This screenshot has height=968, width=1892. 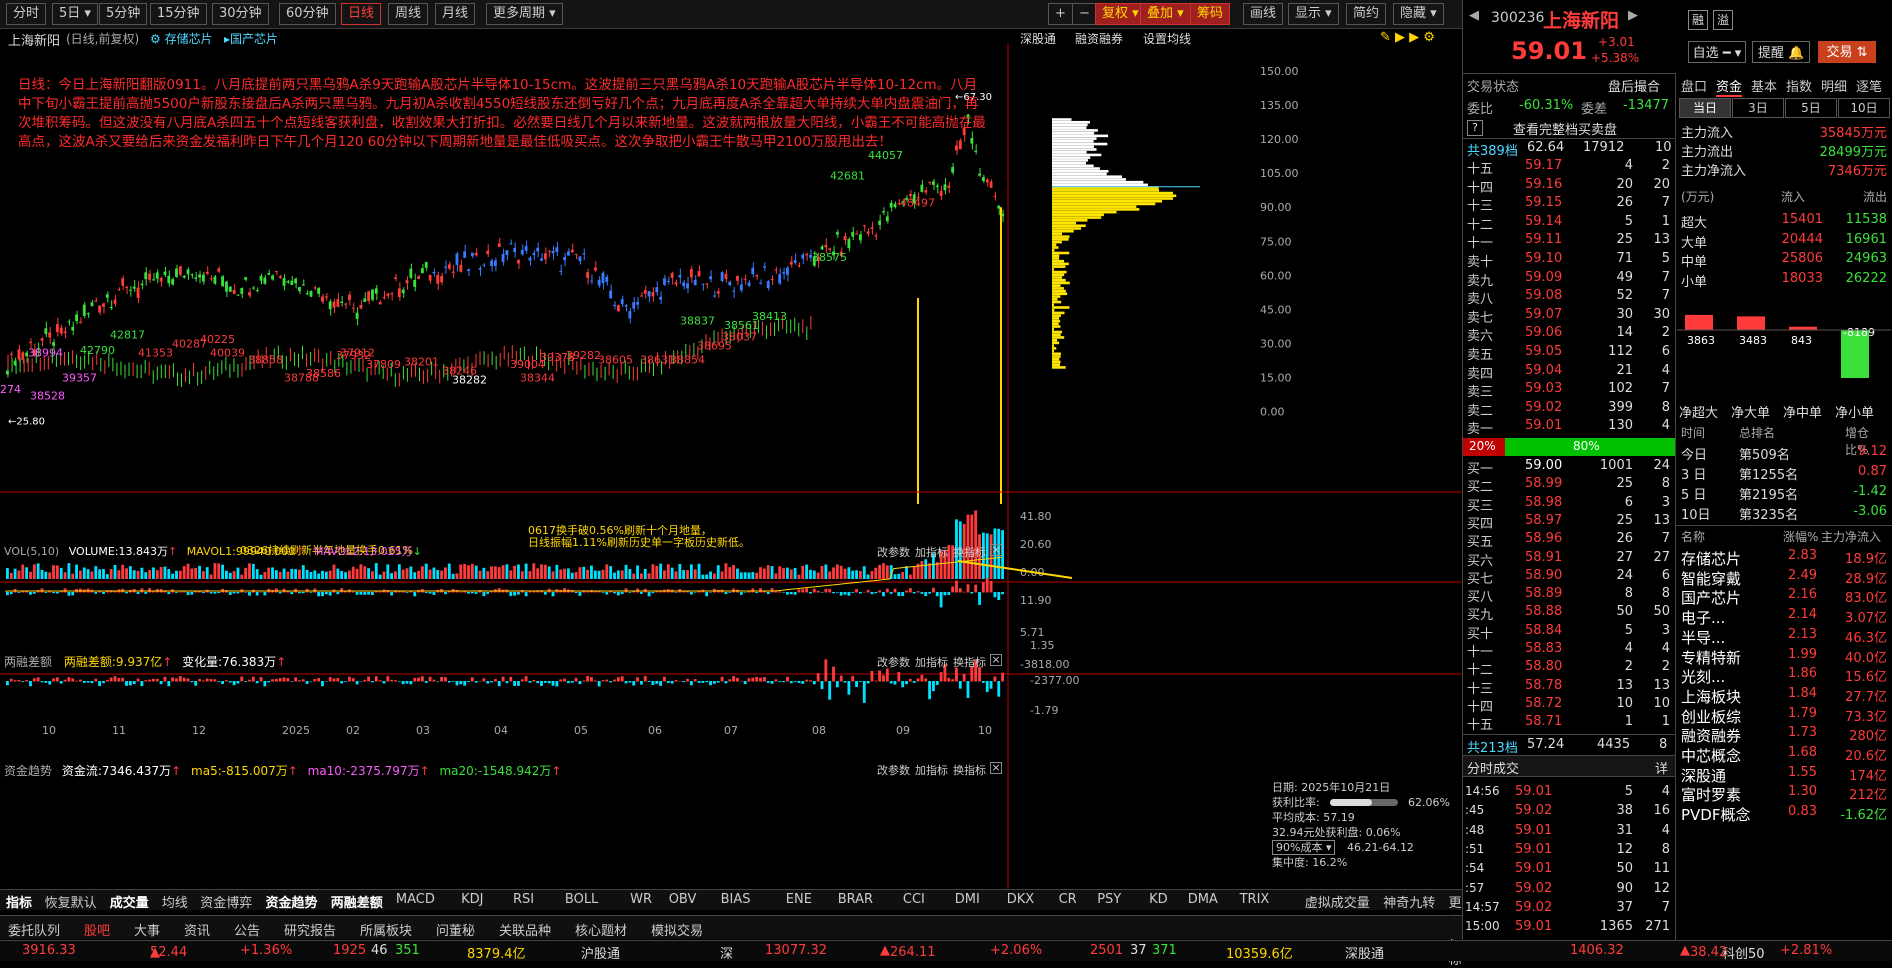 I want to click on sector-name: 深股通, so click(x=1703, y=775).